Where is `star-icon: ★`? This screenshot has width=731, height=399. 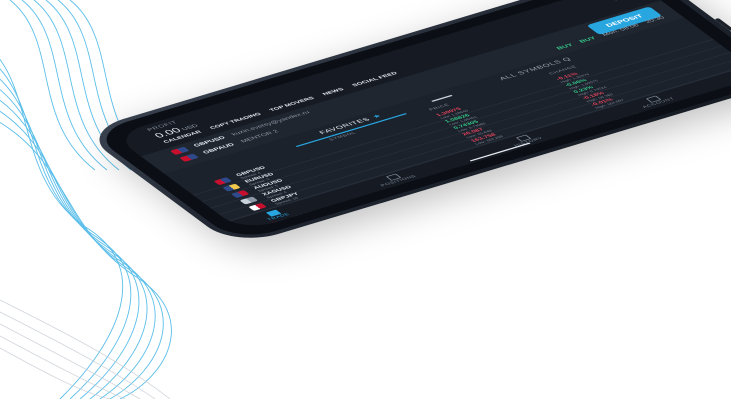
star-icon: ★ is located at coordinates (377, 116).